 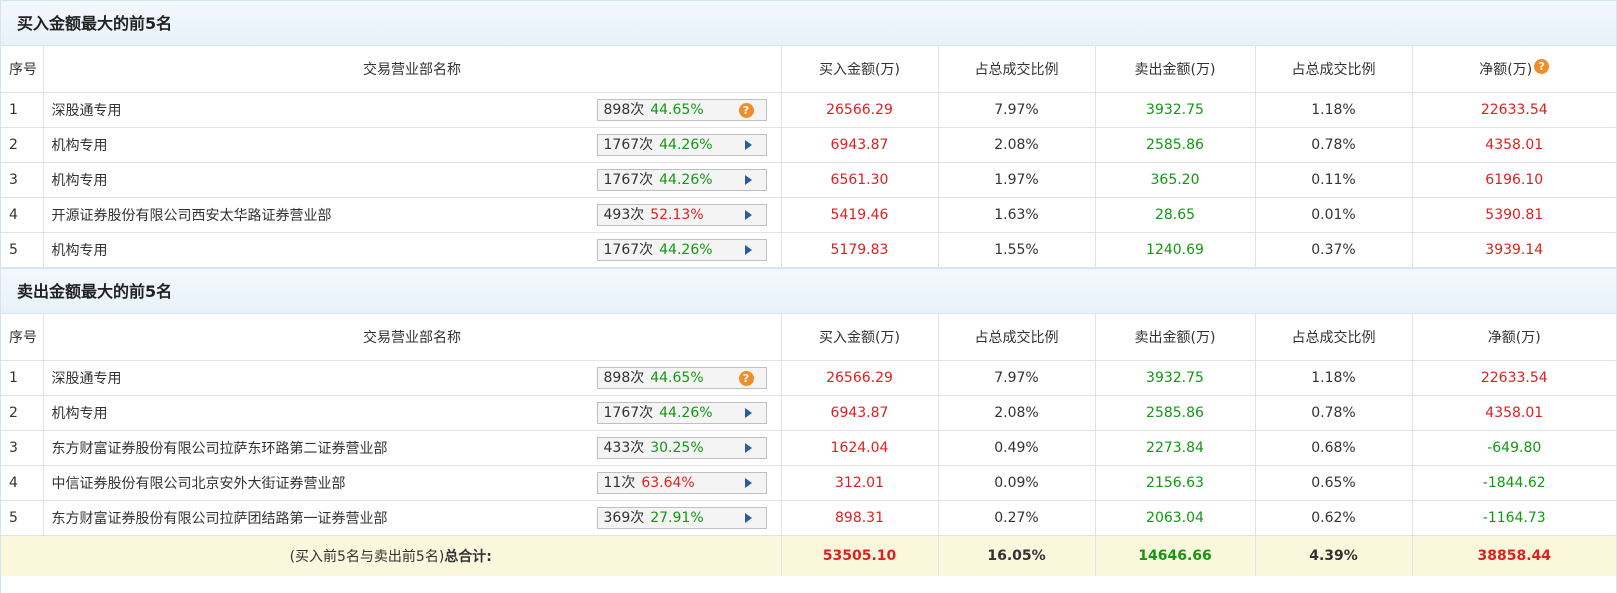 I want to click on row-sell-ratio: 0.62%, so click(x=1334, y=518).